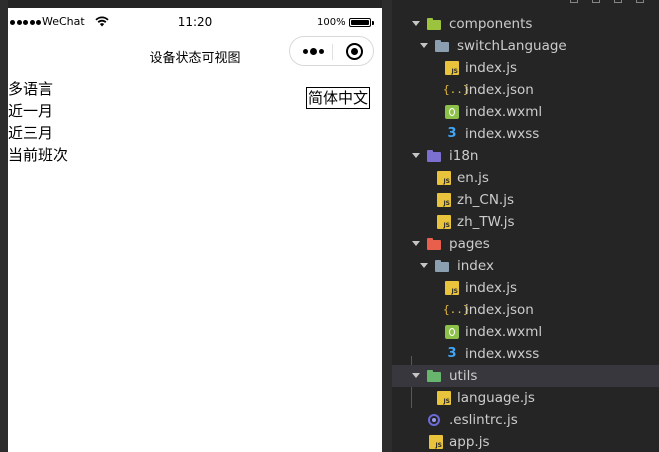  Describe the element at coordinates (525, 441) in the screenshot. I see `tree-file-app-js: app.js` at that location.